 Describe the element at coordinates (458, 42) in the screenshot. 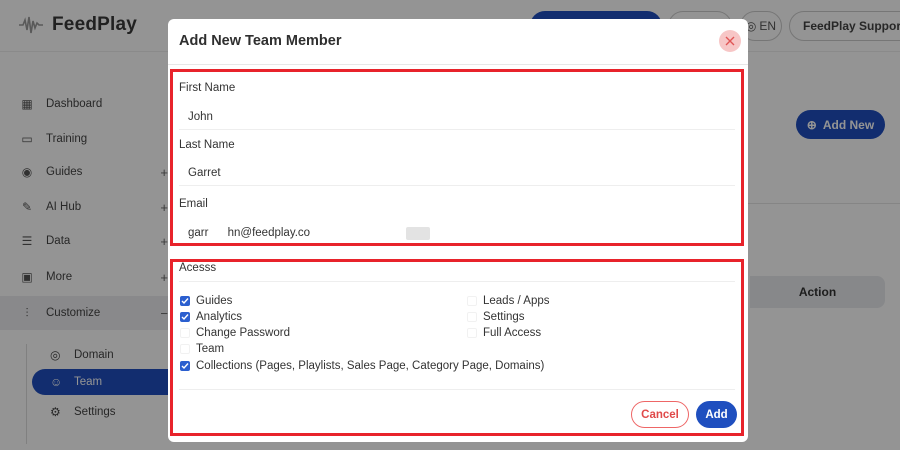

I see `modal-header: Add New Team Member` at that location.